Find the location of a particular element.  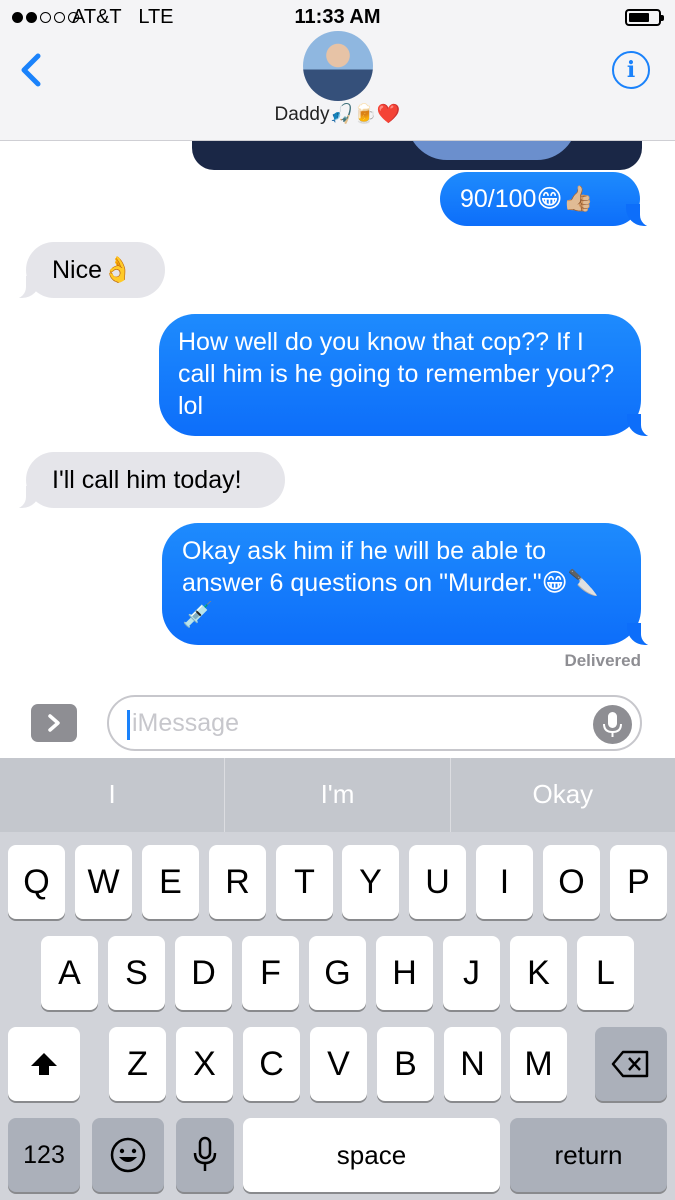

contact-name: Daddy🎣🍺❤️ is located at coordinates (337, 114).